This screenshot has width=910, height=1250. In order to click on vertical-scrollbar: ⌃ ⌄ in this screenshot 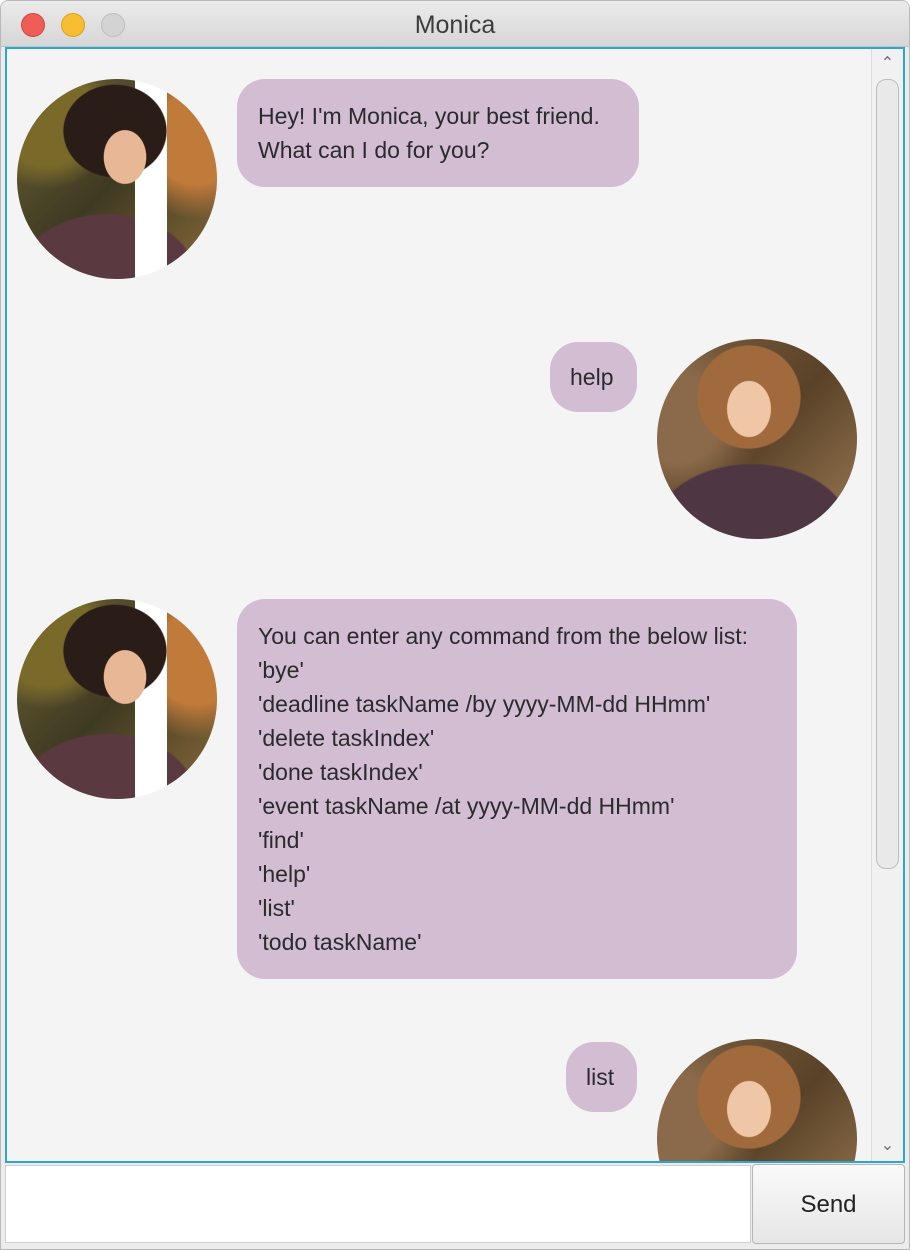, I will do `click(887, 605)`.